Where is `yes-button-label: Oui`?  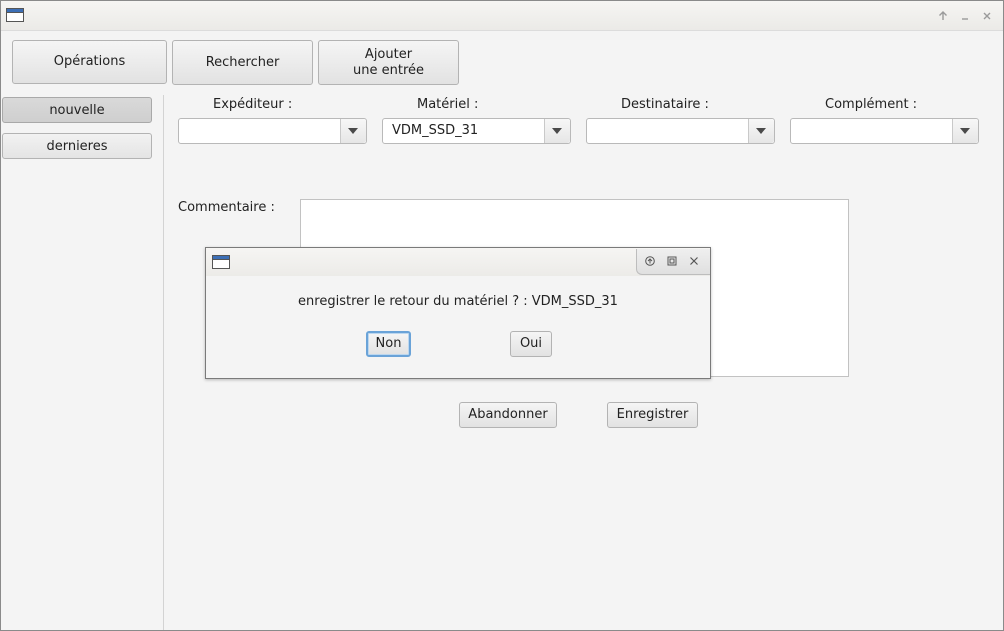 yes-button-label: Oui is located at coordinates (531, 343).